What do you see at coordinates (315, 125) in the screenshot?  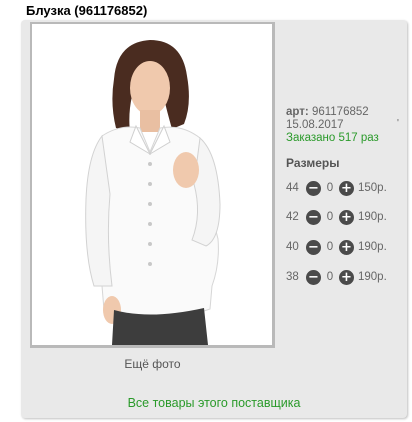 I see `product-date: 15.08.2017` at bounding box center [315, 125].